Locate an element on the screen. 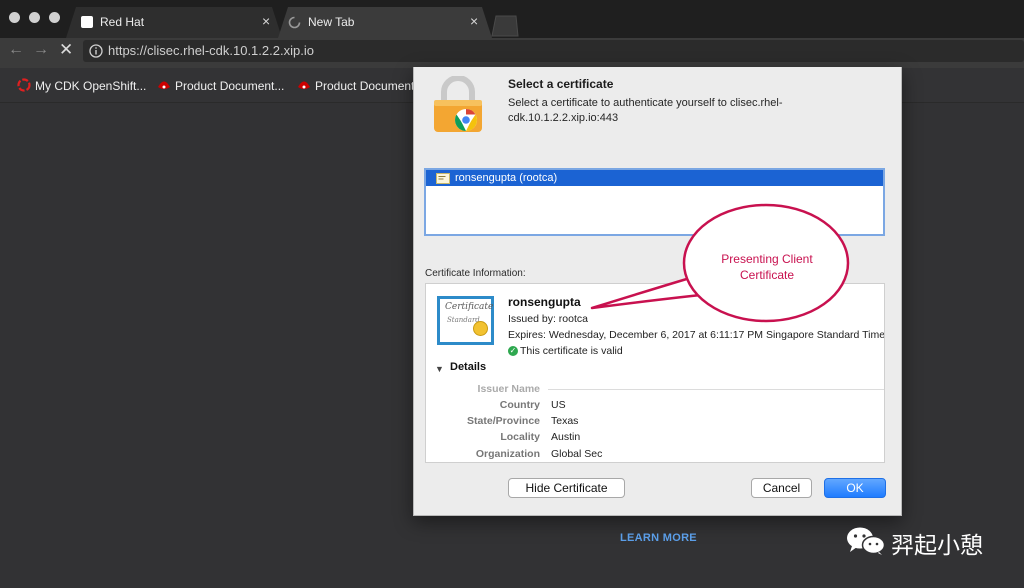 Image resolution: width=1024 pixels, height=588 pixels. new-tab-button is located at coordinates (505, 26).